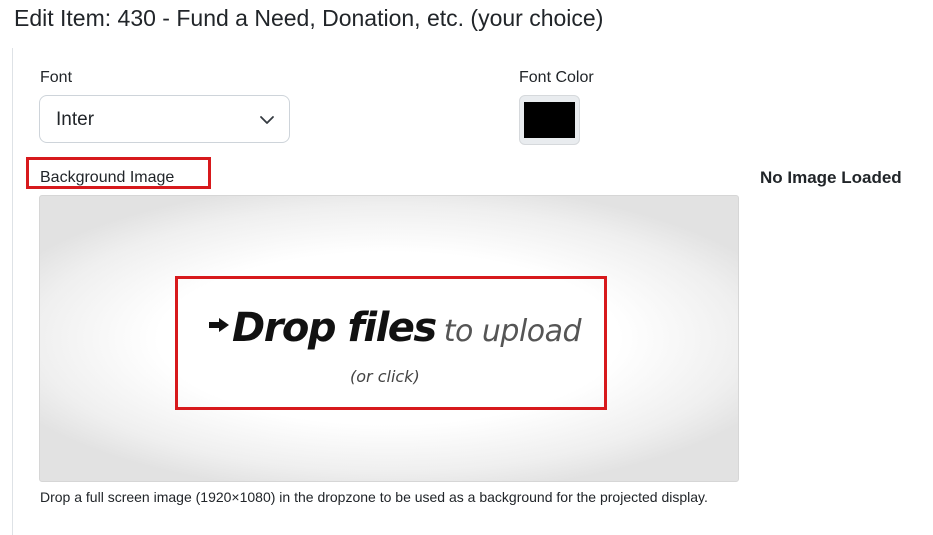 This screenshot has height=535, width=933. What do you see at coordinates (219, 325) in the screenshot?
I see `arrow-right-icon` at bounding box center [219, 325].